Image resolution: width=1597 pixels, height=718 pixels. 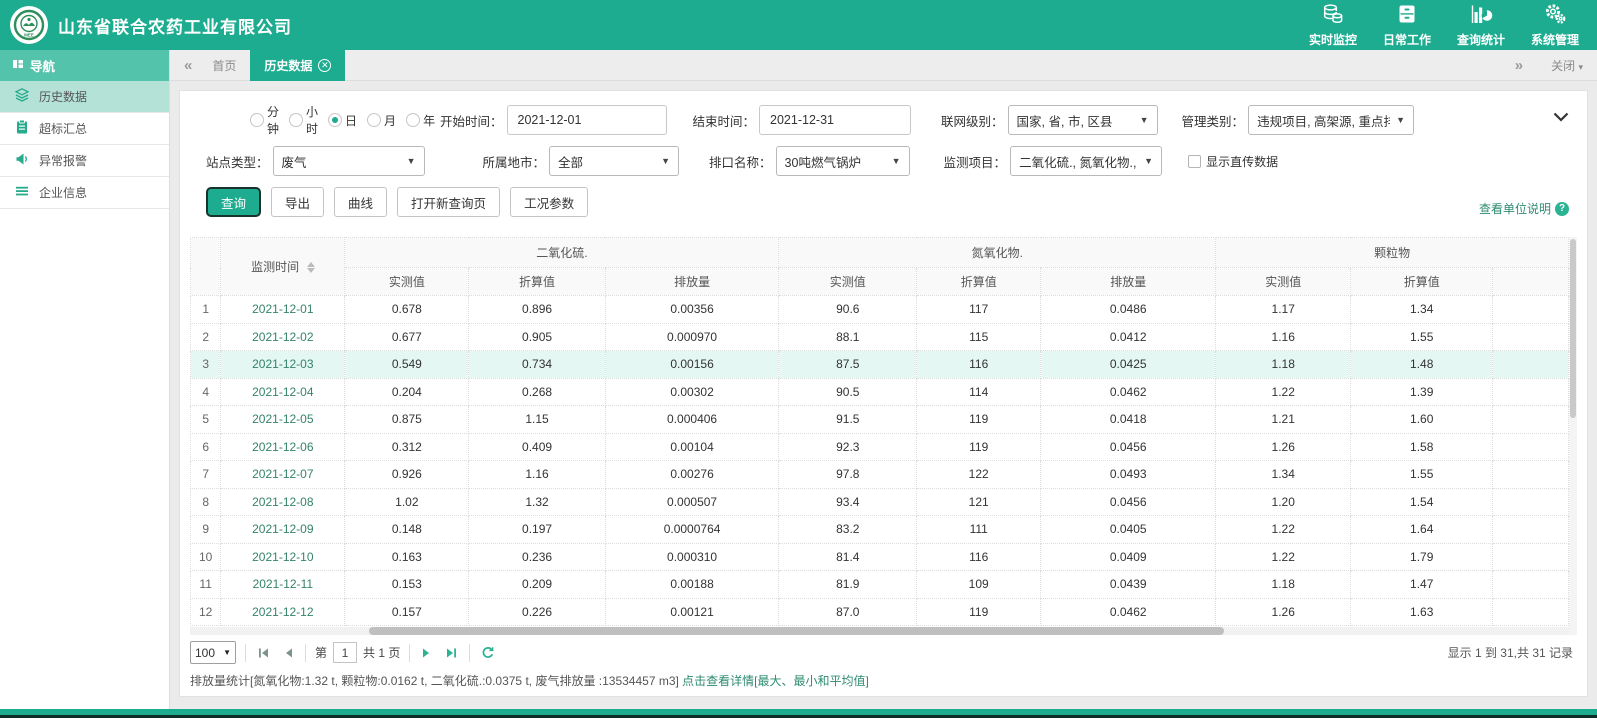 What do you see at coordinates (488, 653) in the screenshot?
I see `refresh-icon` at bounding box center [488, 653].